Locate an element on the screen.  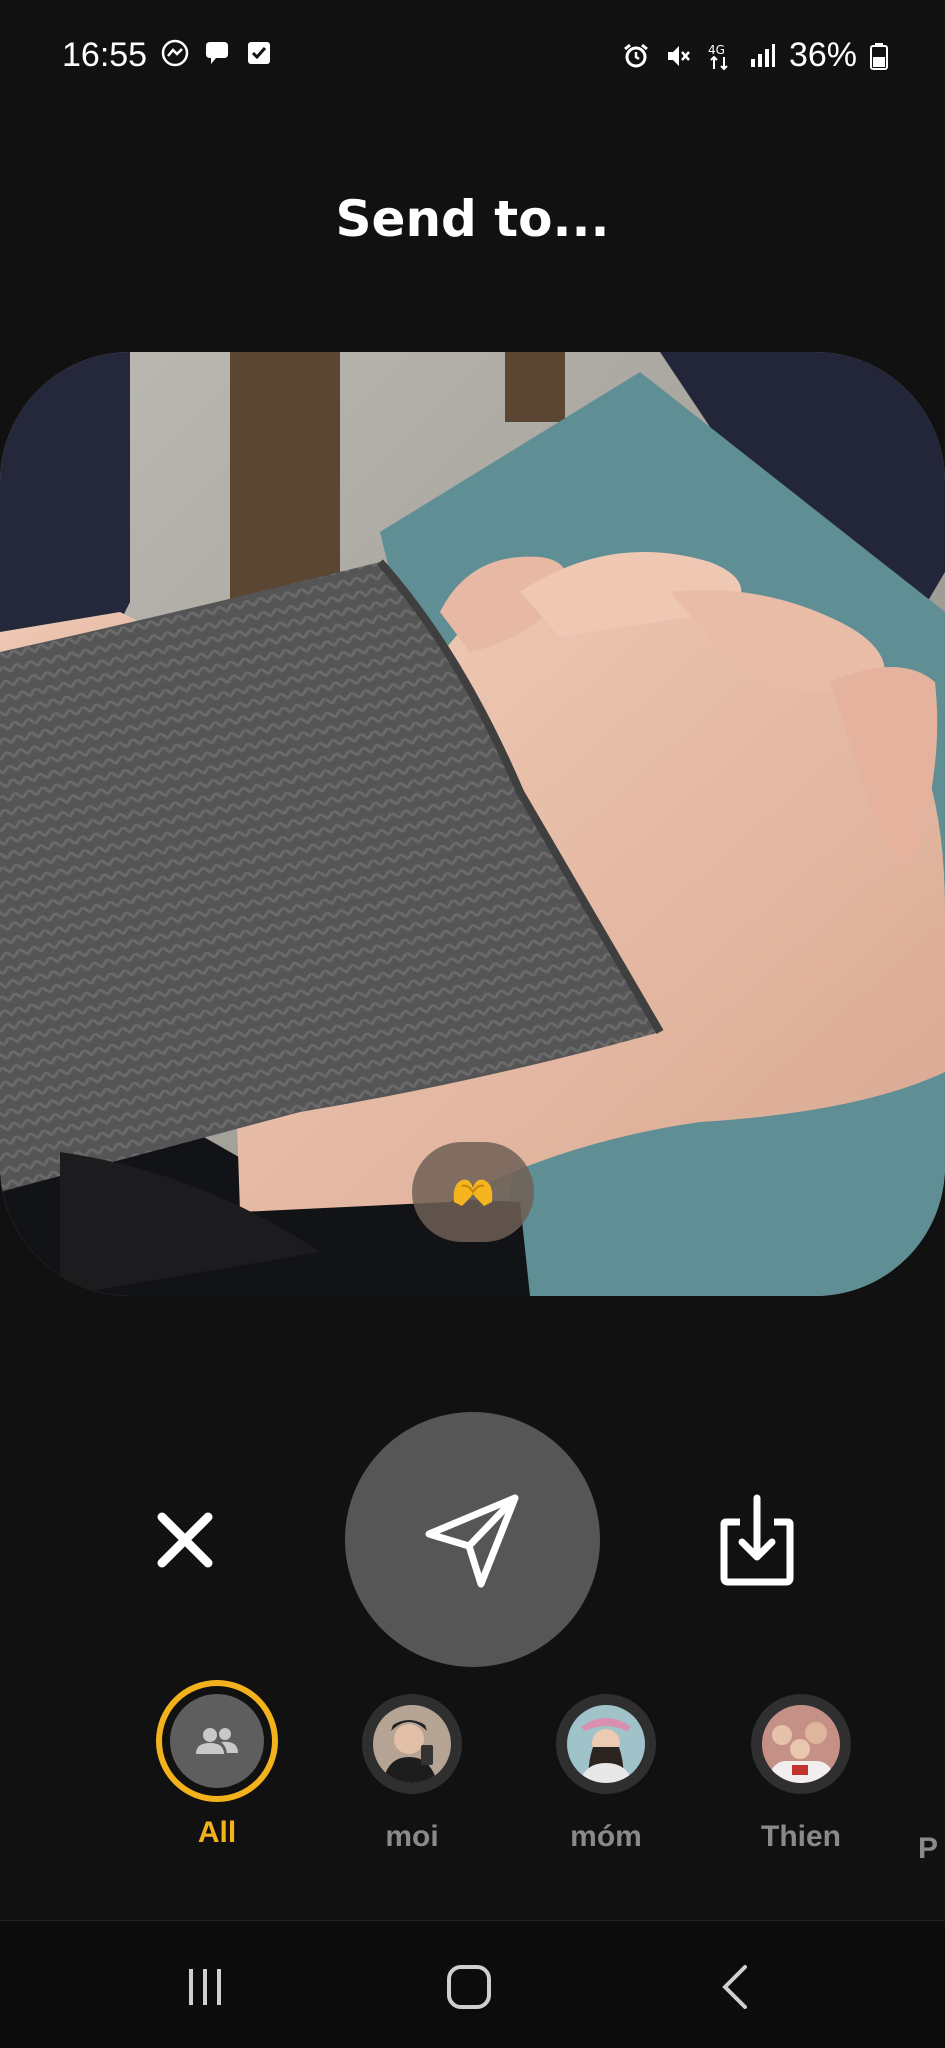
recipient-mom: móm is located at coordinates (606, 1767).